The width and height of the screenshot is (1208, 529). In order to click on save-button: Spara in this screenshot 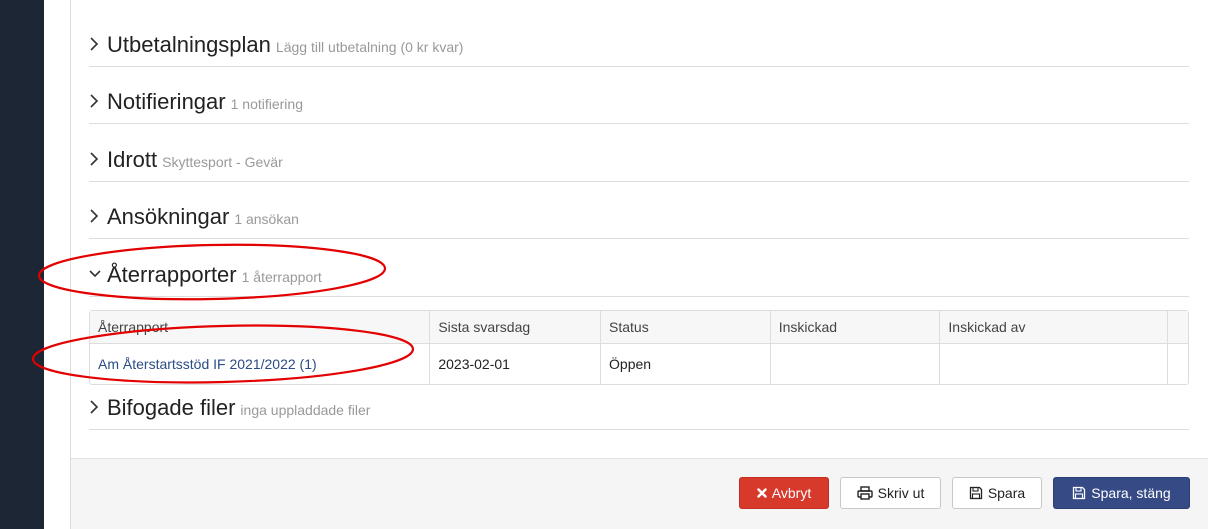, I will do `click(997, 493)`.